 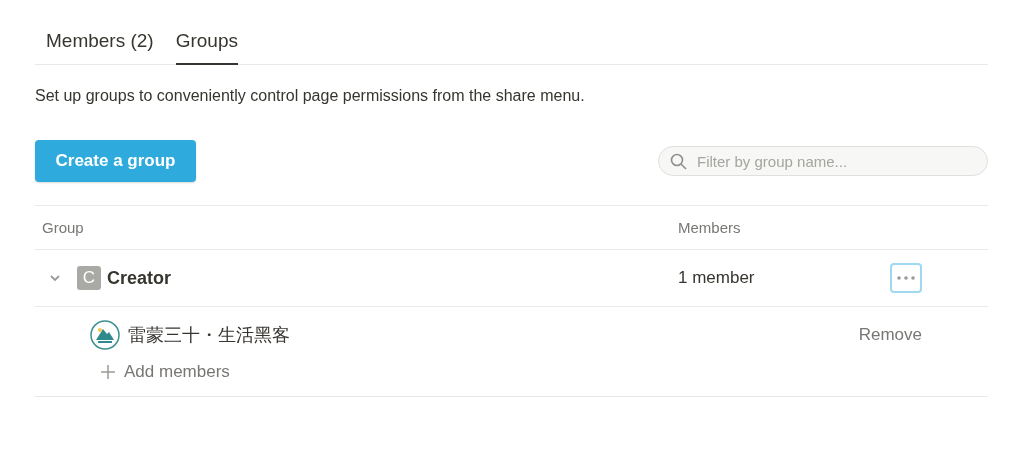 I want to click on tab: Members (2), so click(x=100, y=44).